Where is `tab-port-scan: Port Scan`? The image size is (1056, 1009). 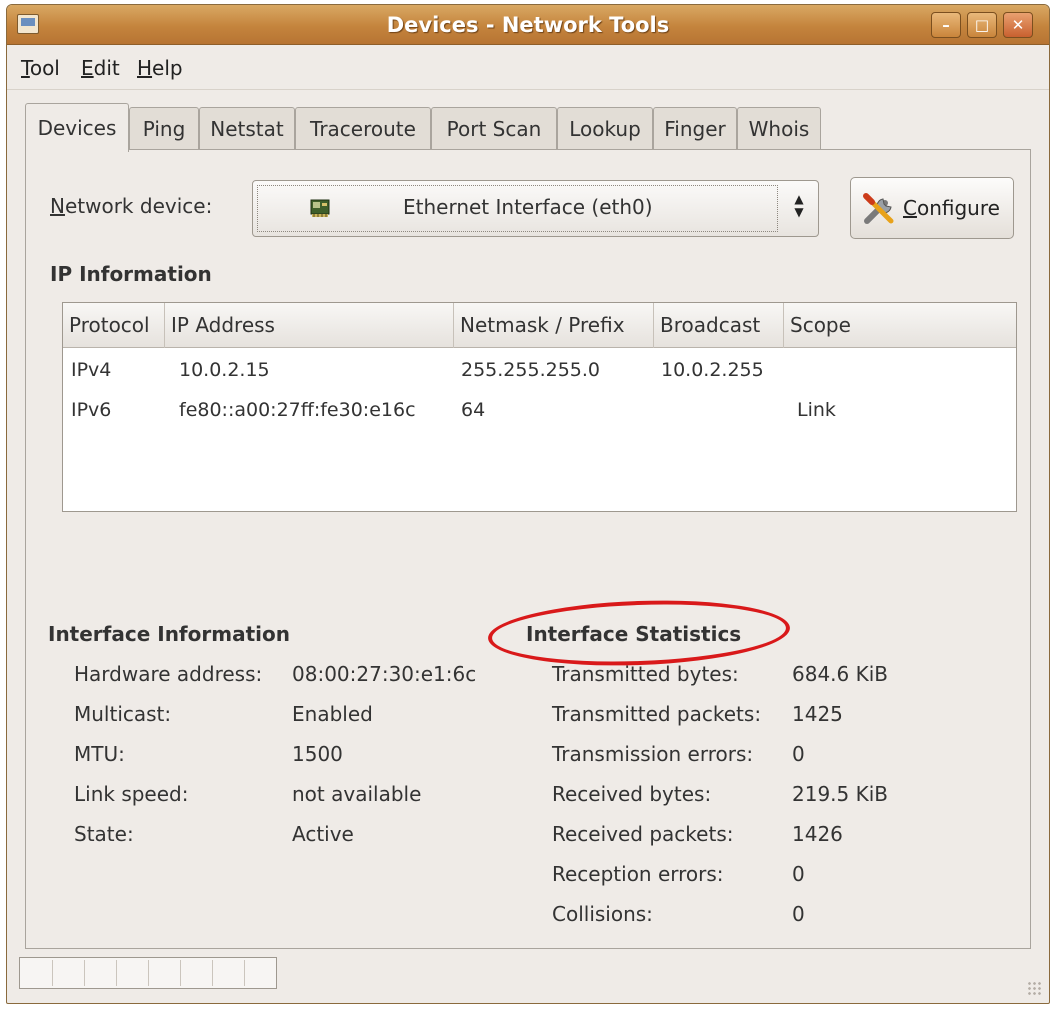
tab-port-scan: Port Scan is located at coordinates (494, 129).